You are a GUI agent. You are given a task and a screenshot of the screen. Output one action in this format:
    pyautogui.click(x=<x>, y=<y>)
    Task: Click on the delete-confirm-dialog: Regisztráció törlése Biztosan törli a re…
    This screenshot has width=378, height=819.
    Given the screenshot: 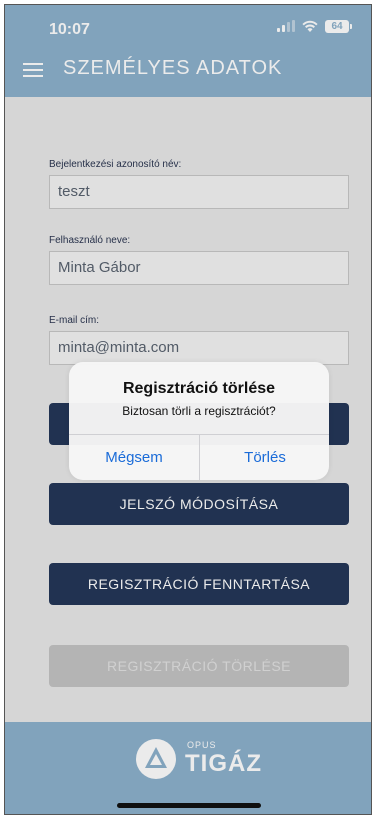 What is the action you would take?
    pyautogui.click(x=199, y=421)
    